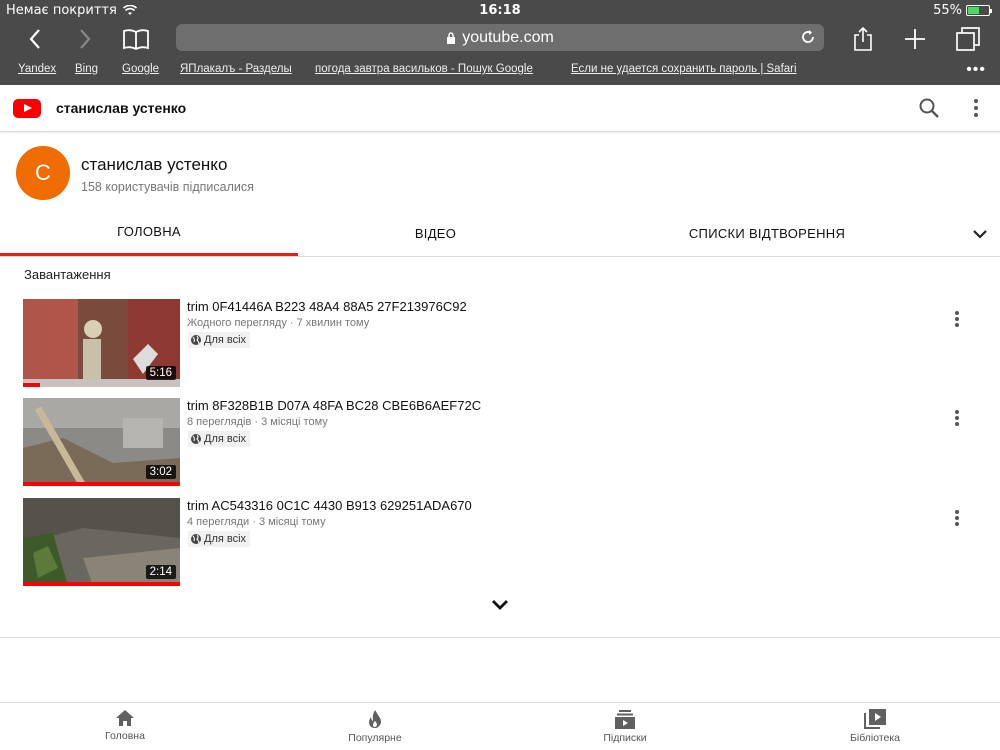 The height and width of the screenshot is (750, 1000). Describe the element at coordinates (149, 233) in the screenshot. I see `tab-home: ГОЛОВНА` at that location.